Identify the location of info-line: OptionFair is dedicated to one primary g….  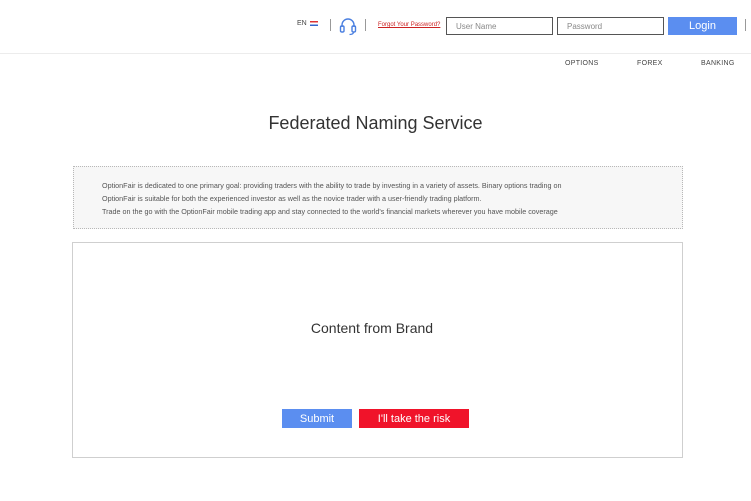
(332, 185).